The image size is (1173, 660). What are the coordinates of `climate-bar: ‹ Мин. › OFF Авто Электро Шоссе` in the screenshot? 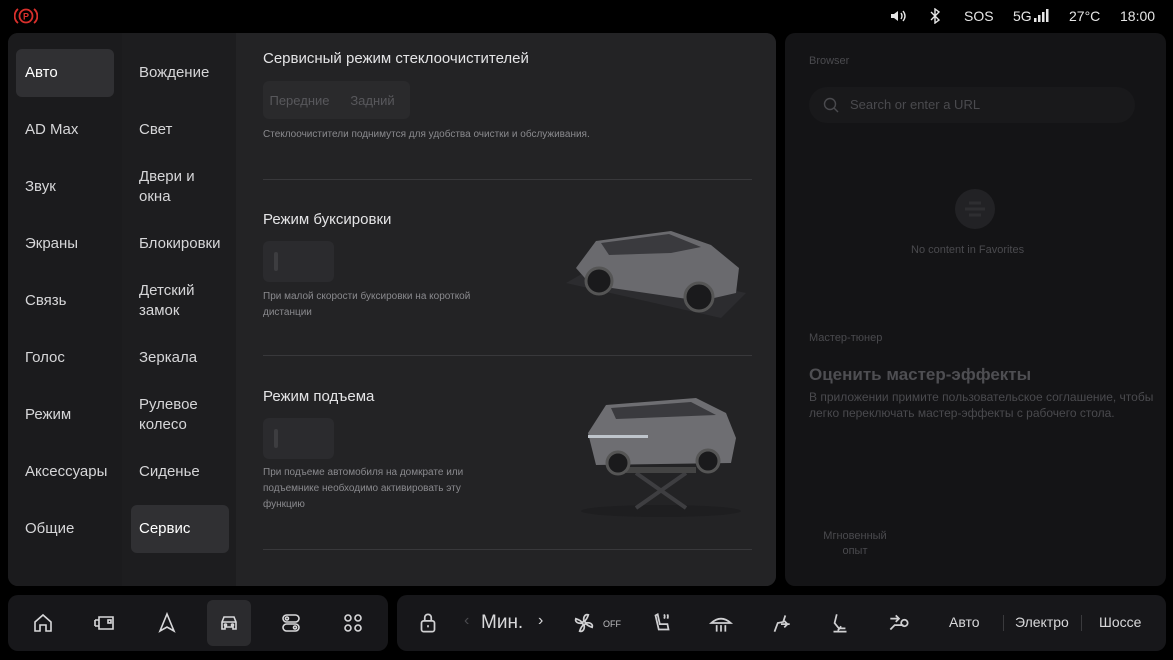 It's located at (781, 623).